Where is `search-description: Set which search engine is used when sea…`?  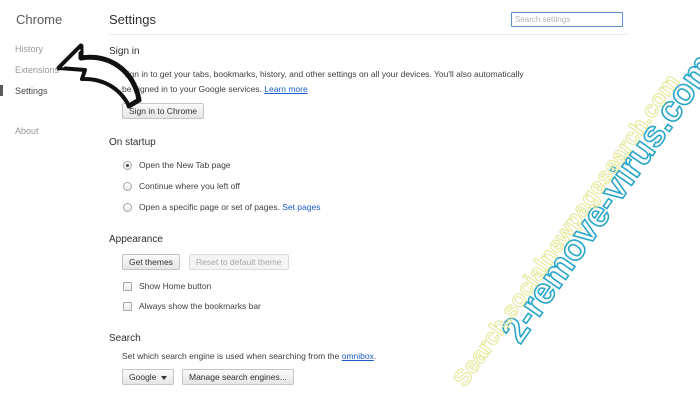
search-description: Set which search engine is used when sea… is located at coordinates (249, 356).